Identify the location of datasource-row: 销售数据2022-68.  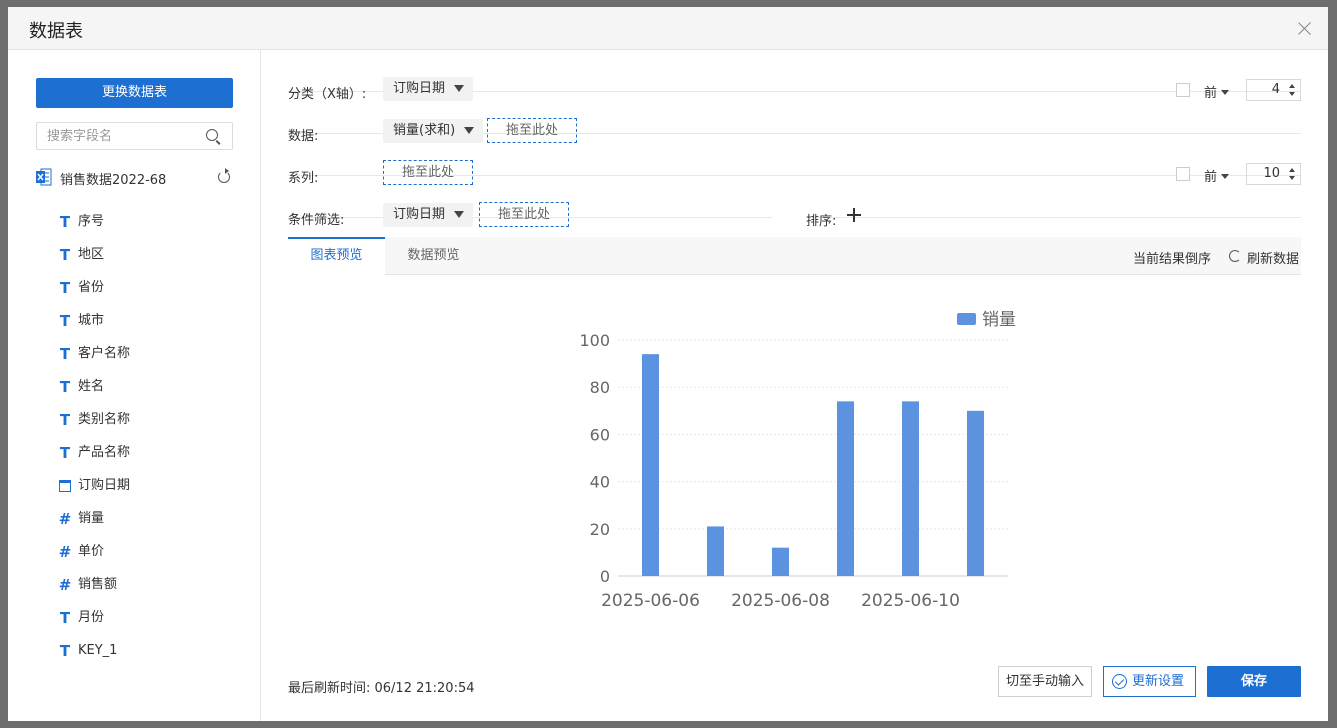
(136, 178).